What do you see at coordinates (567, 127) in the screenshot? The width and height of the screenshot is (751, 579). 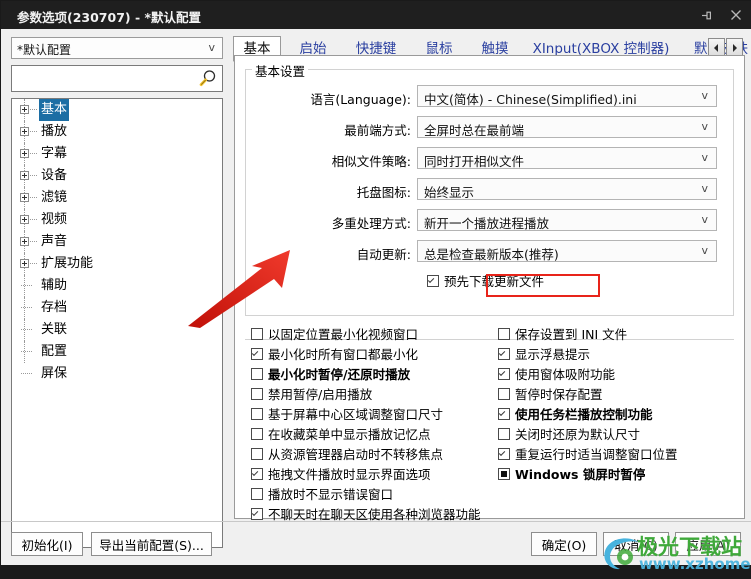 I see `setting-row-dropdown: 全屏时总在最前端 v` at bounding box center [567, 127].